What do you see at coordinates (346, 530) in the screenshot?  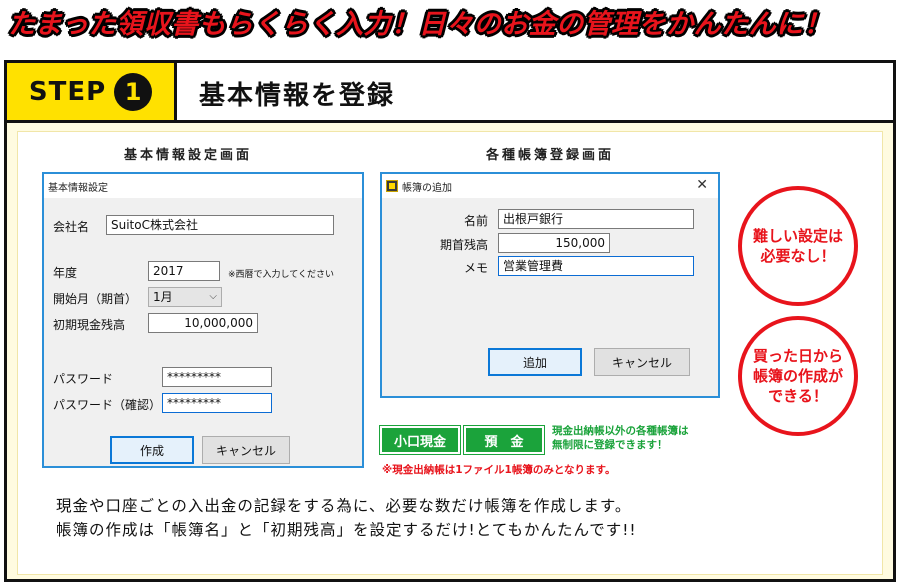 I see `description-line2: 帳簿の作成は「帳簿名」と「初期残高」を設定するだけ!とてもかんたんです!!` at bounding box center [346, 530].